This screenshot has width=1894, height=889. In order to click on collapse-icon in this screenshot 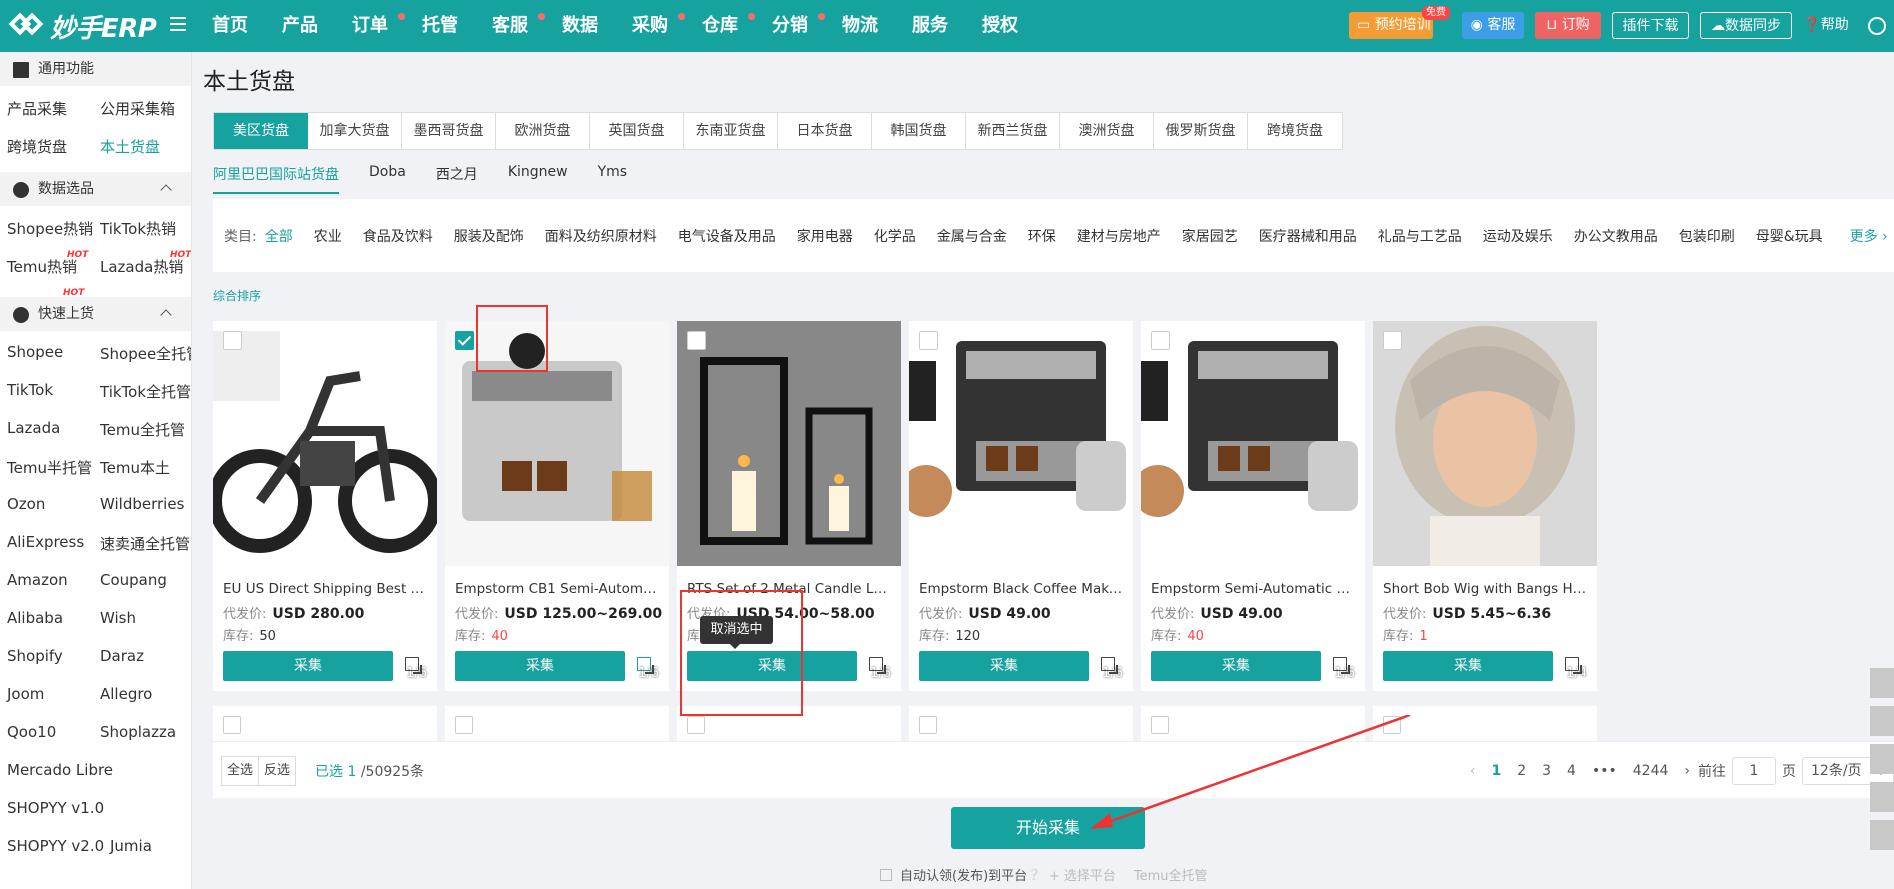, I will do `click(1882, 683)`.